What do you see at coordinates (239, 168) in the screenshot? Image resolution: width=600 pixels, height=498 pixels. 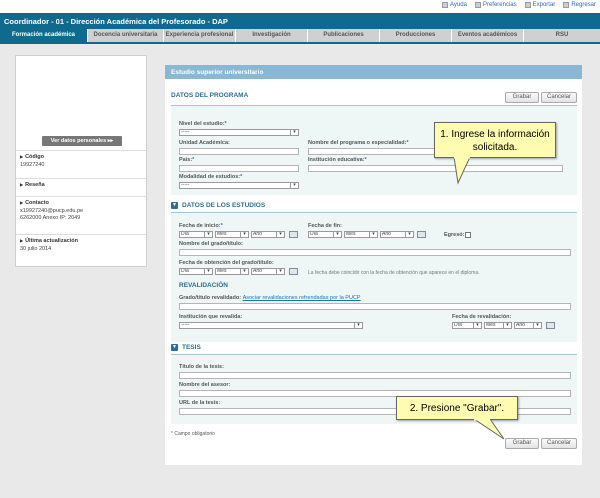 I see `pais-input` at bounding box center [239, 168].